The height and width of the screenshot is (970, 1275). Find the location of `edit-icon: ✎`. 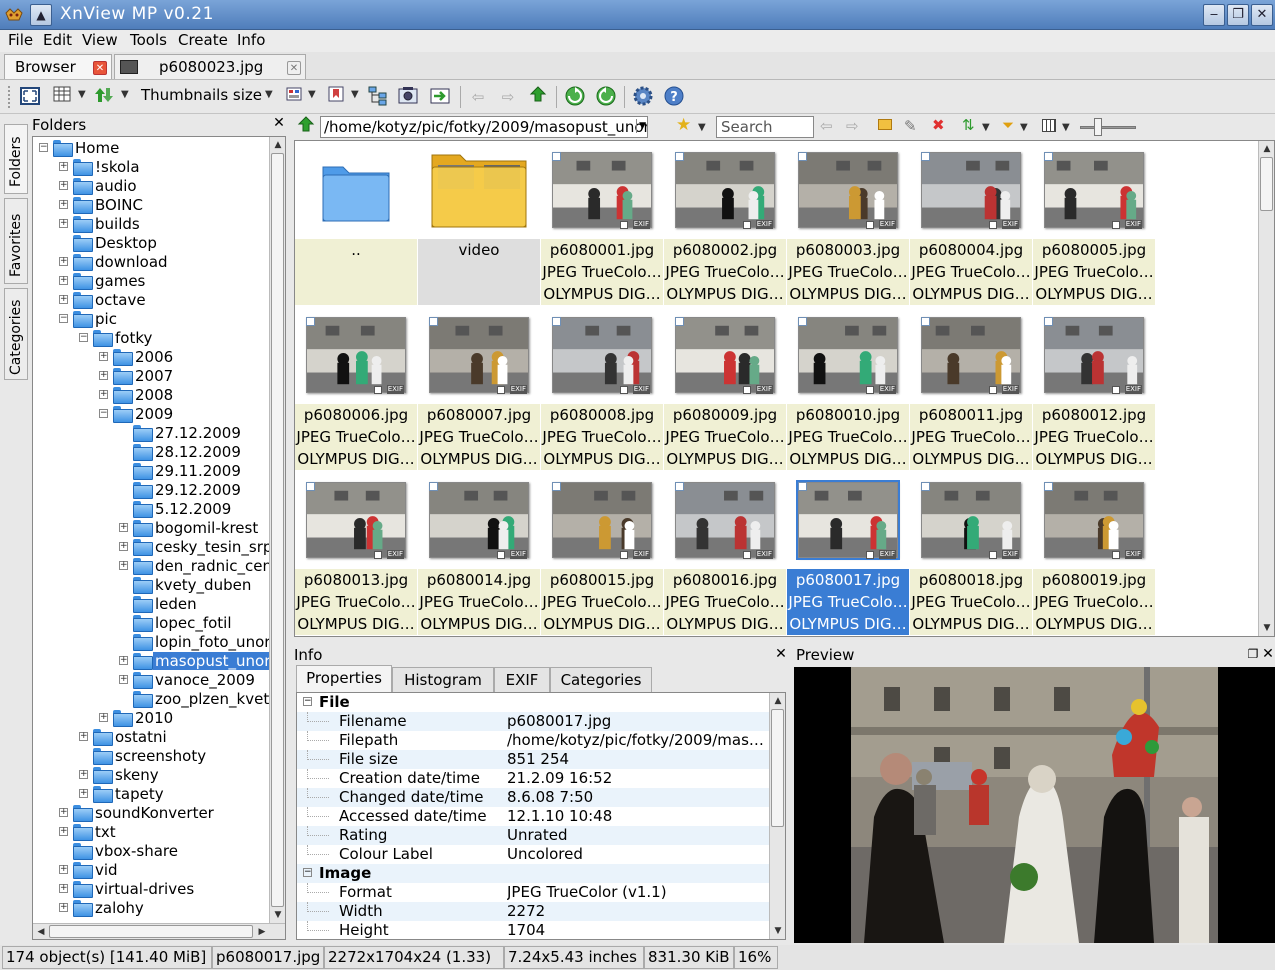

edit-icon: ✎ is located at coordinates (910, 126).